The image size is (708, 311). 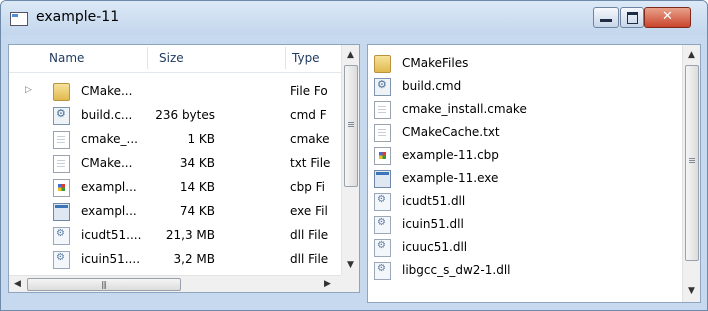 What do you see at coordinates (308, 187) in the screenshot?
I see `file-type: cbp Fi` at bounding box center [308, 187].